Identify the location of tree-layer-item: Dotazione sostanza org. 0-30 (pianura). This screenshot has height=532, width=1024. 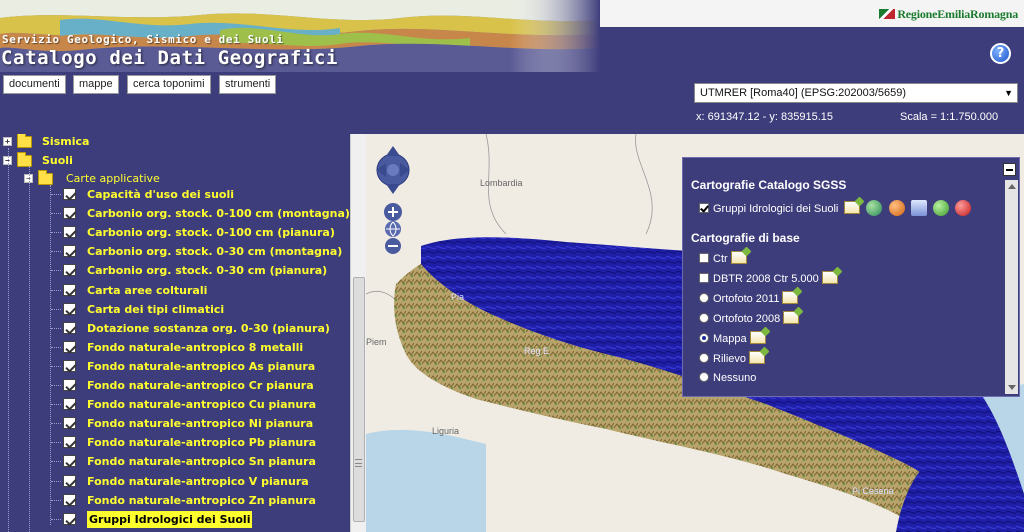
(170, 328).